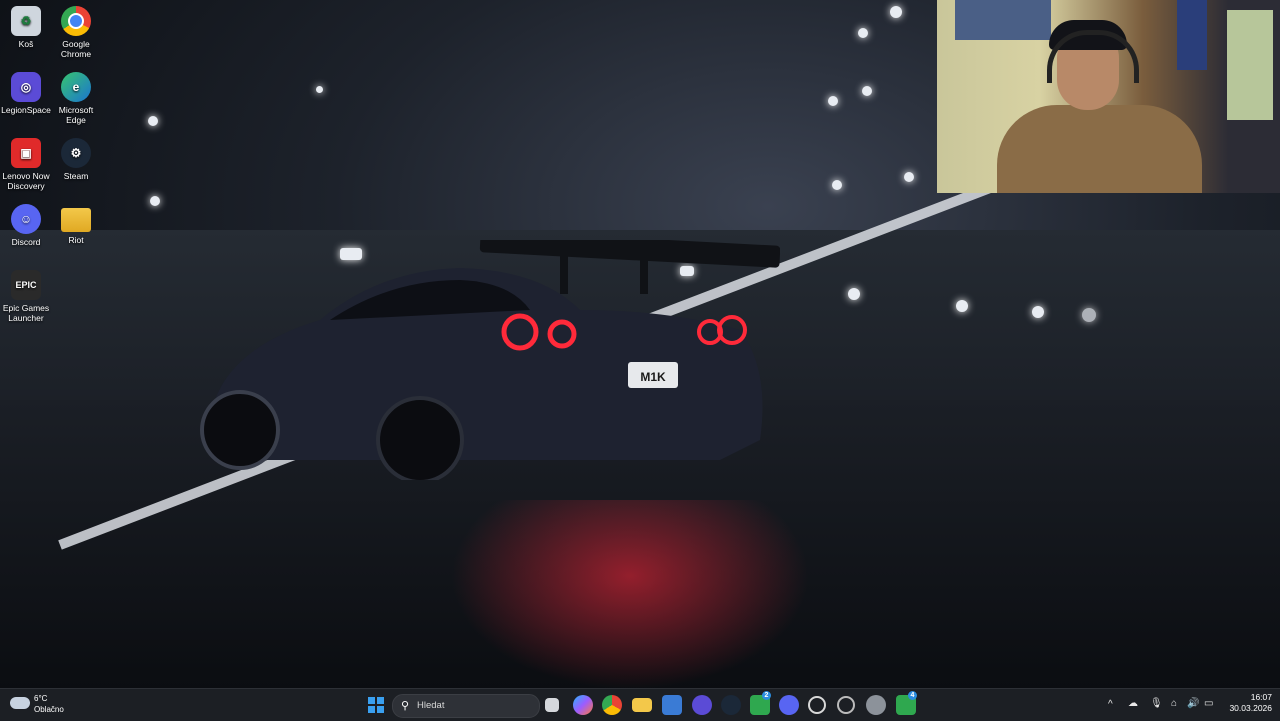 This screenshot has width=1280, height=721. I want to click on webcam-overlay, so click(1108, 96).